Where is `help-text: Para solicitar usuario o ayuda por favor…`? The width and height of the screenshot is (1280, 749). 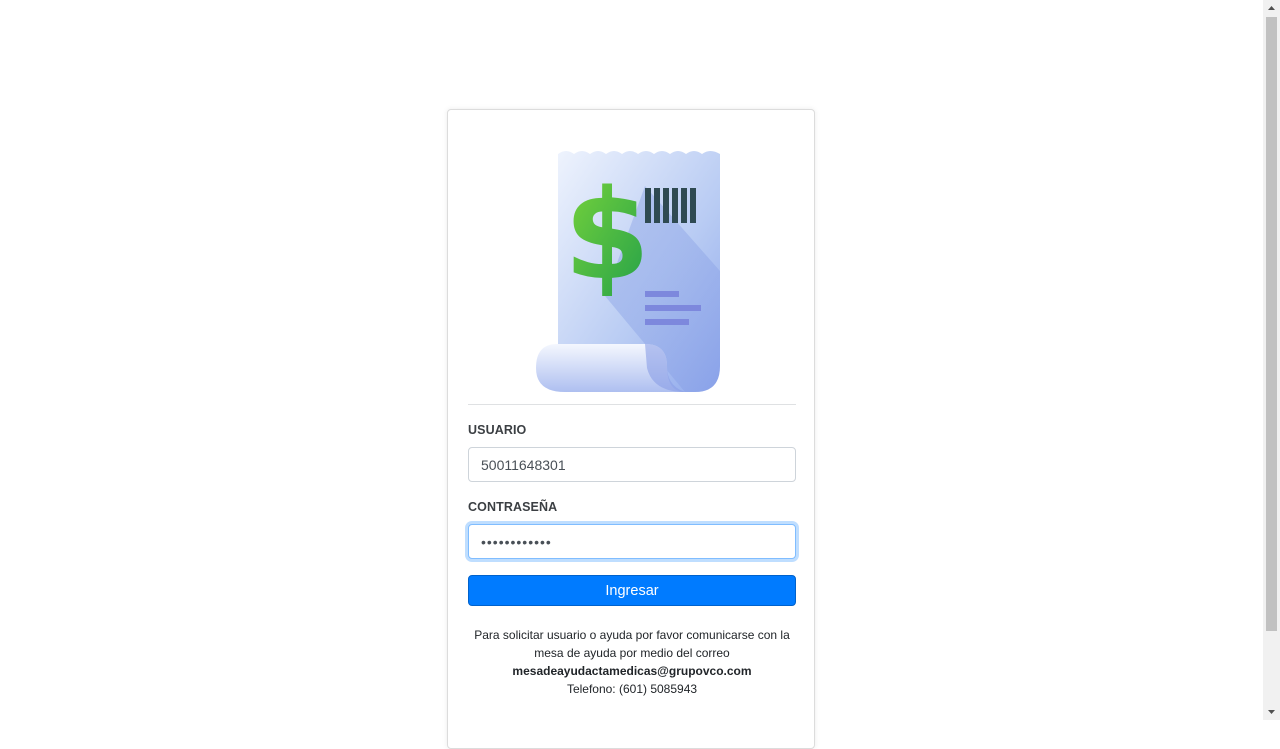 help-text: Para solicitar usuario o ayuda por favor… is located at coordinates (632, 662).